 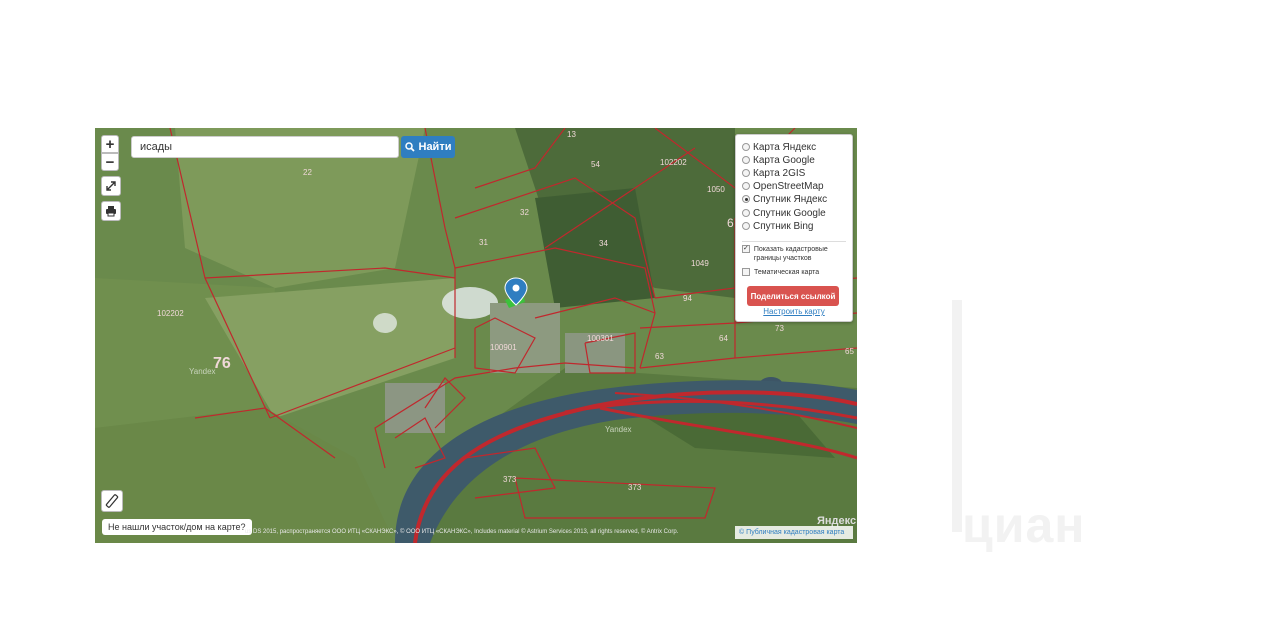 What do you see at coordinates (595, 164) in the screenshot?
I see `parcel-label: 54` at bounding box center [595, 164].